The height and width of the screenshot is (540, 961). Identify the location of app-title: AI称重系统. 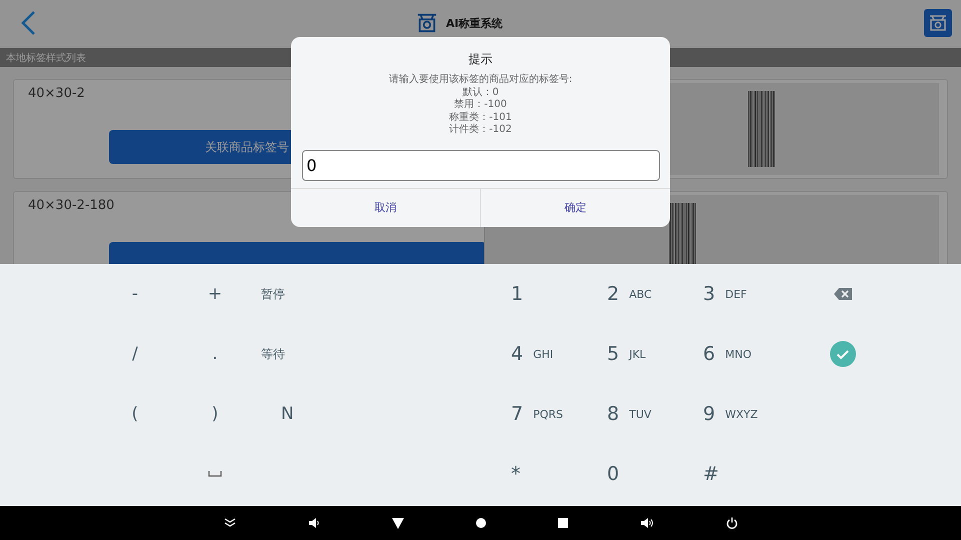
(474, 23).